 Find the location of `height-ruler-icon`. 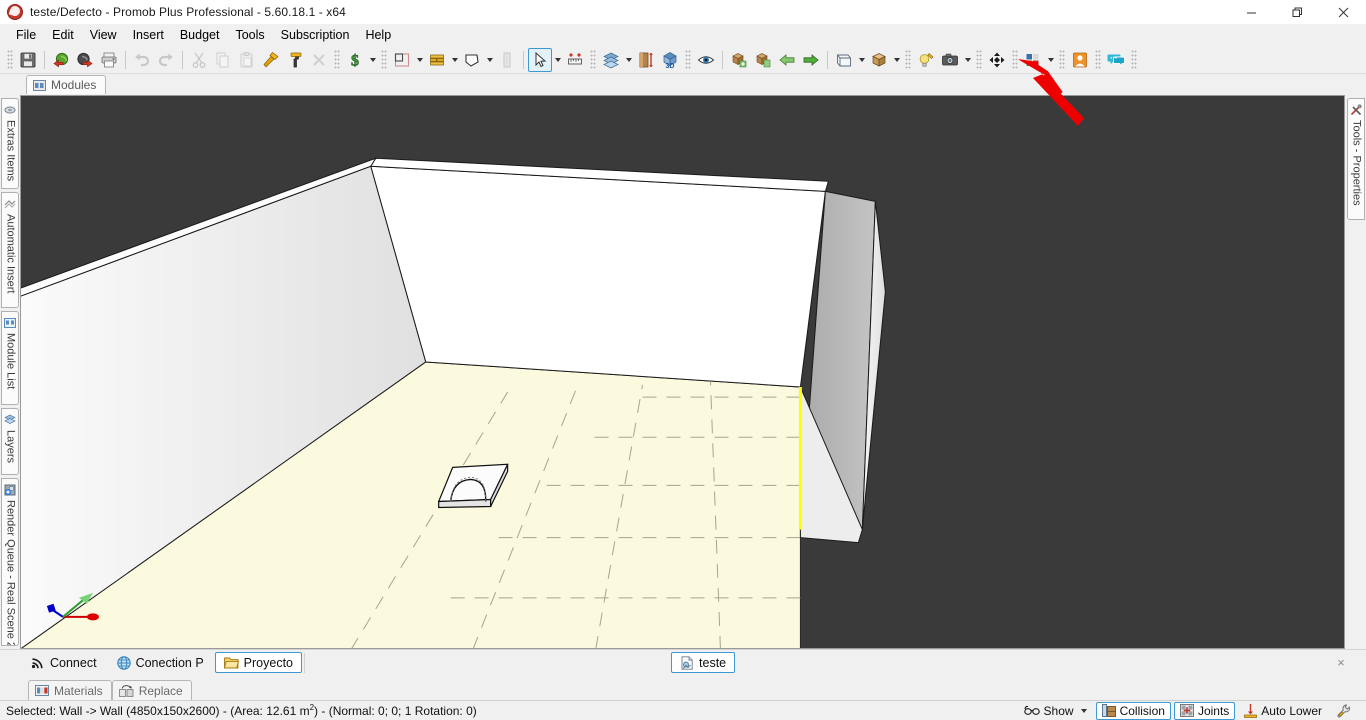

height-ruler-icon is located at coordinates (646, 60).